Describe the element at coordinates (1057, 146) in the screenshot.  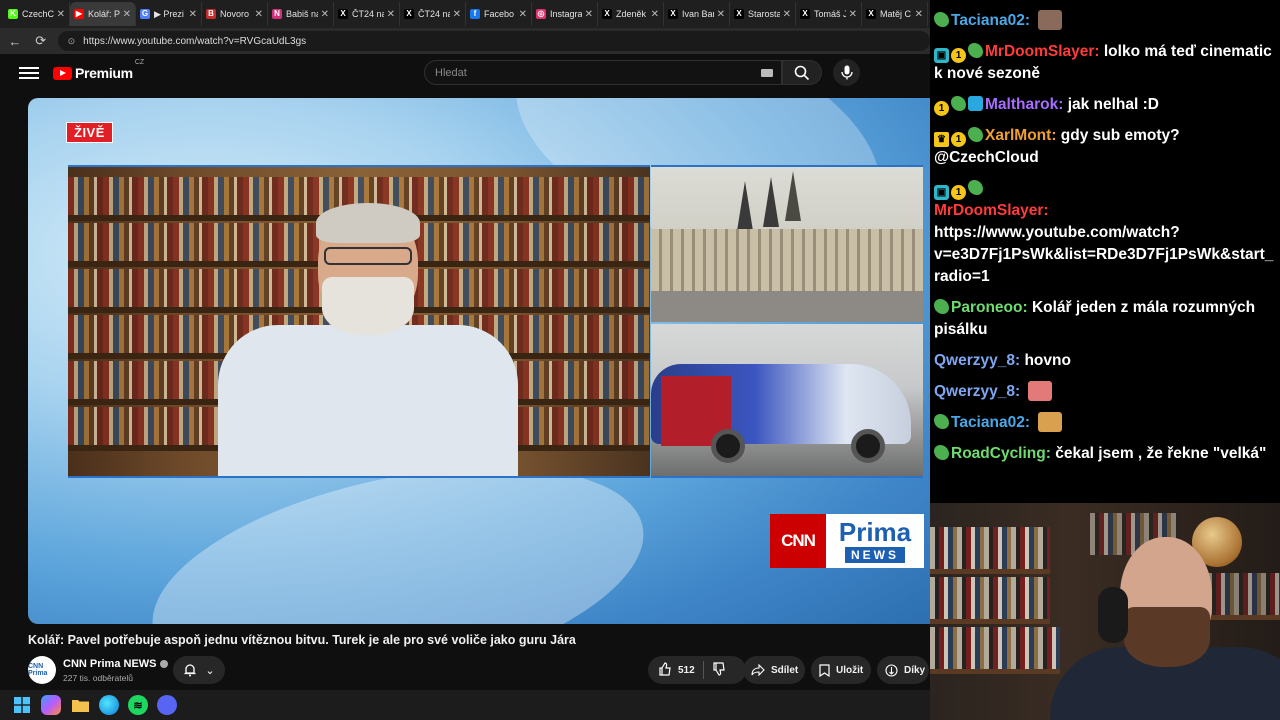
I see `chat-message: ♛ 1 XarlMont: gdy sub emoty? @CzechCloud` at that location.